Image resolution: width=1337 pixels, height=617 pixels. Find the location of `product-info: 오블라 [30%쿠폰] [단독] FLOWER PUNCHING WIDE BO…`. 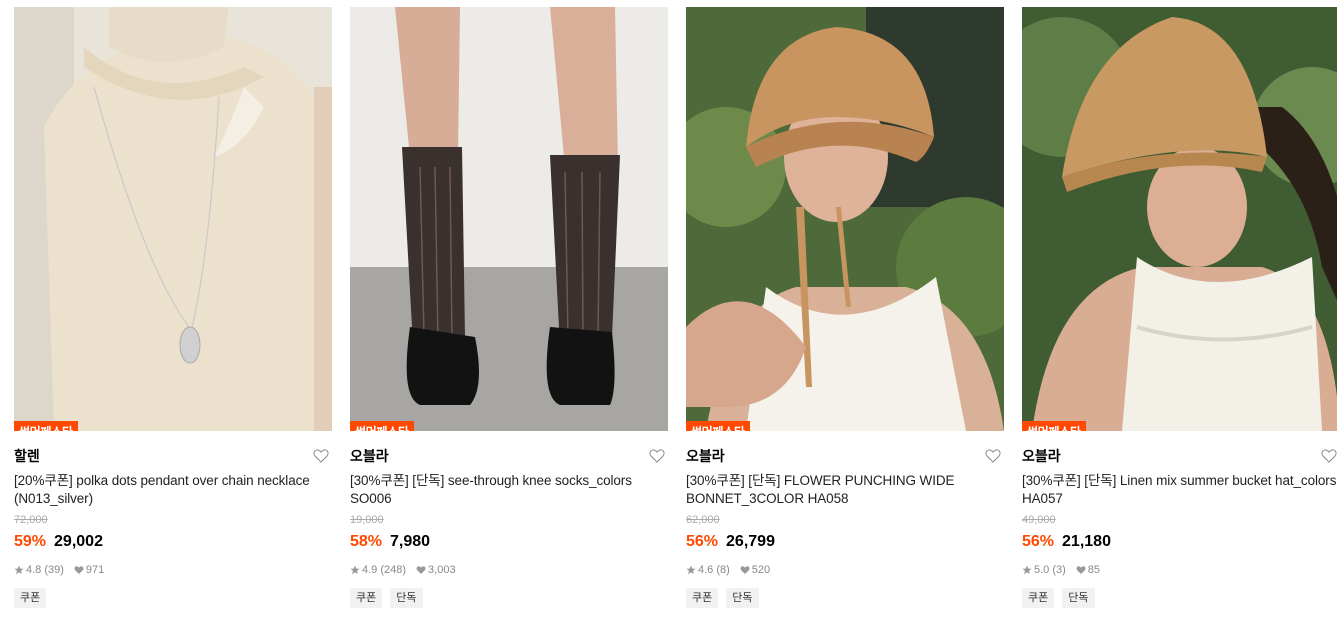

product-info: 오블라 [30%쿠폰] [단독] FLOWER PUNCHING WIDE BO… is located at coordinates (845, 519).